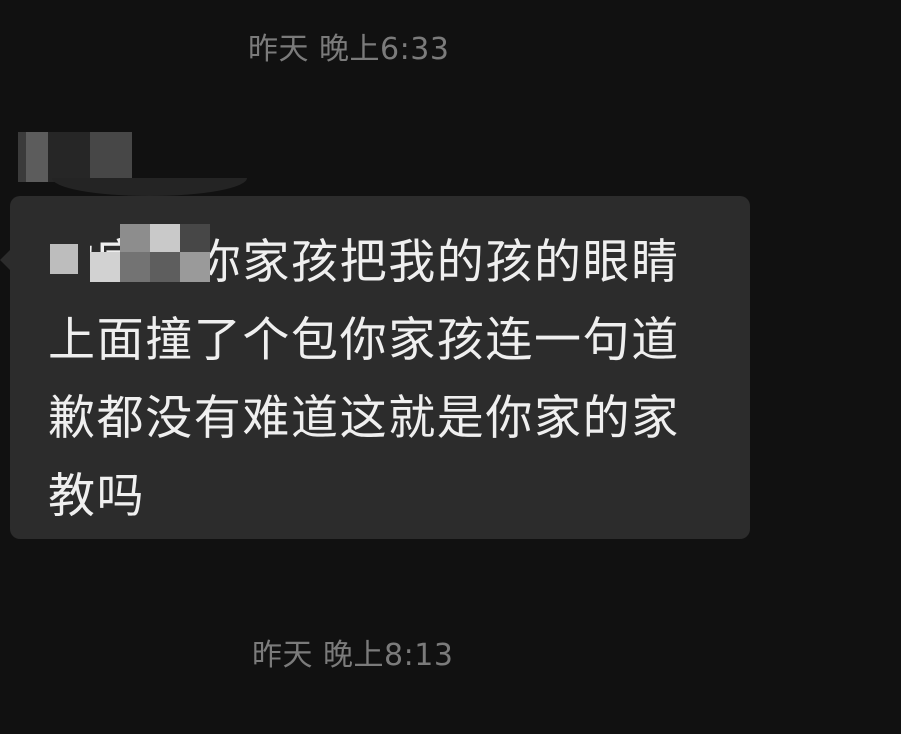  Describe the element at coordinates (78, 157) in the screenshot. I see `blurred-avatar-icon` at that location.